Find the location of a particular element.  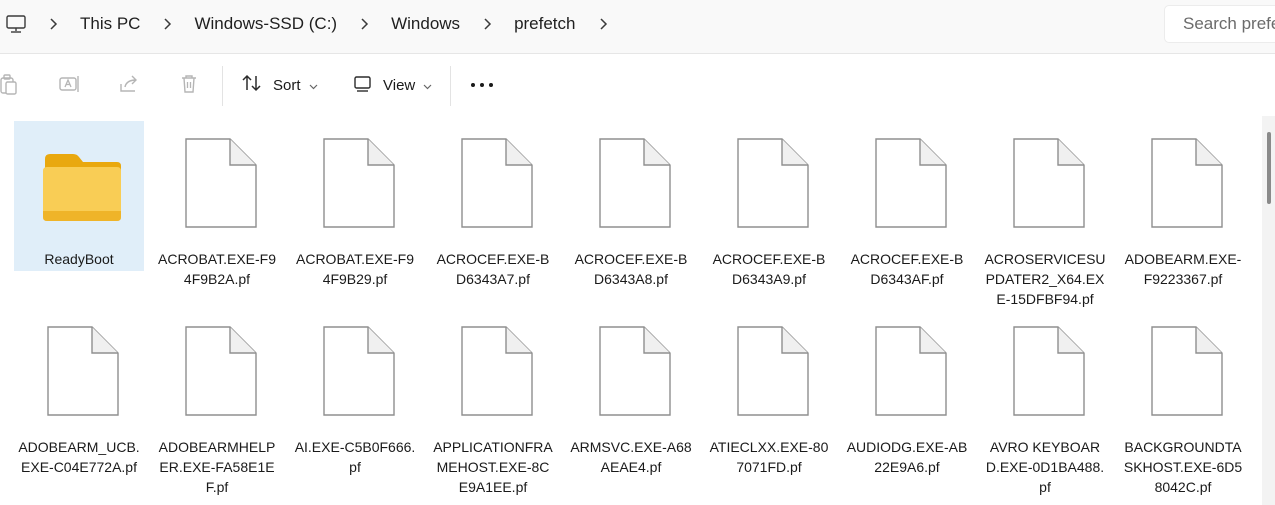

file-item: ACROCEF.EXE-BD6343A8.pf is located at coordinates (631, 204).